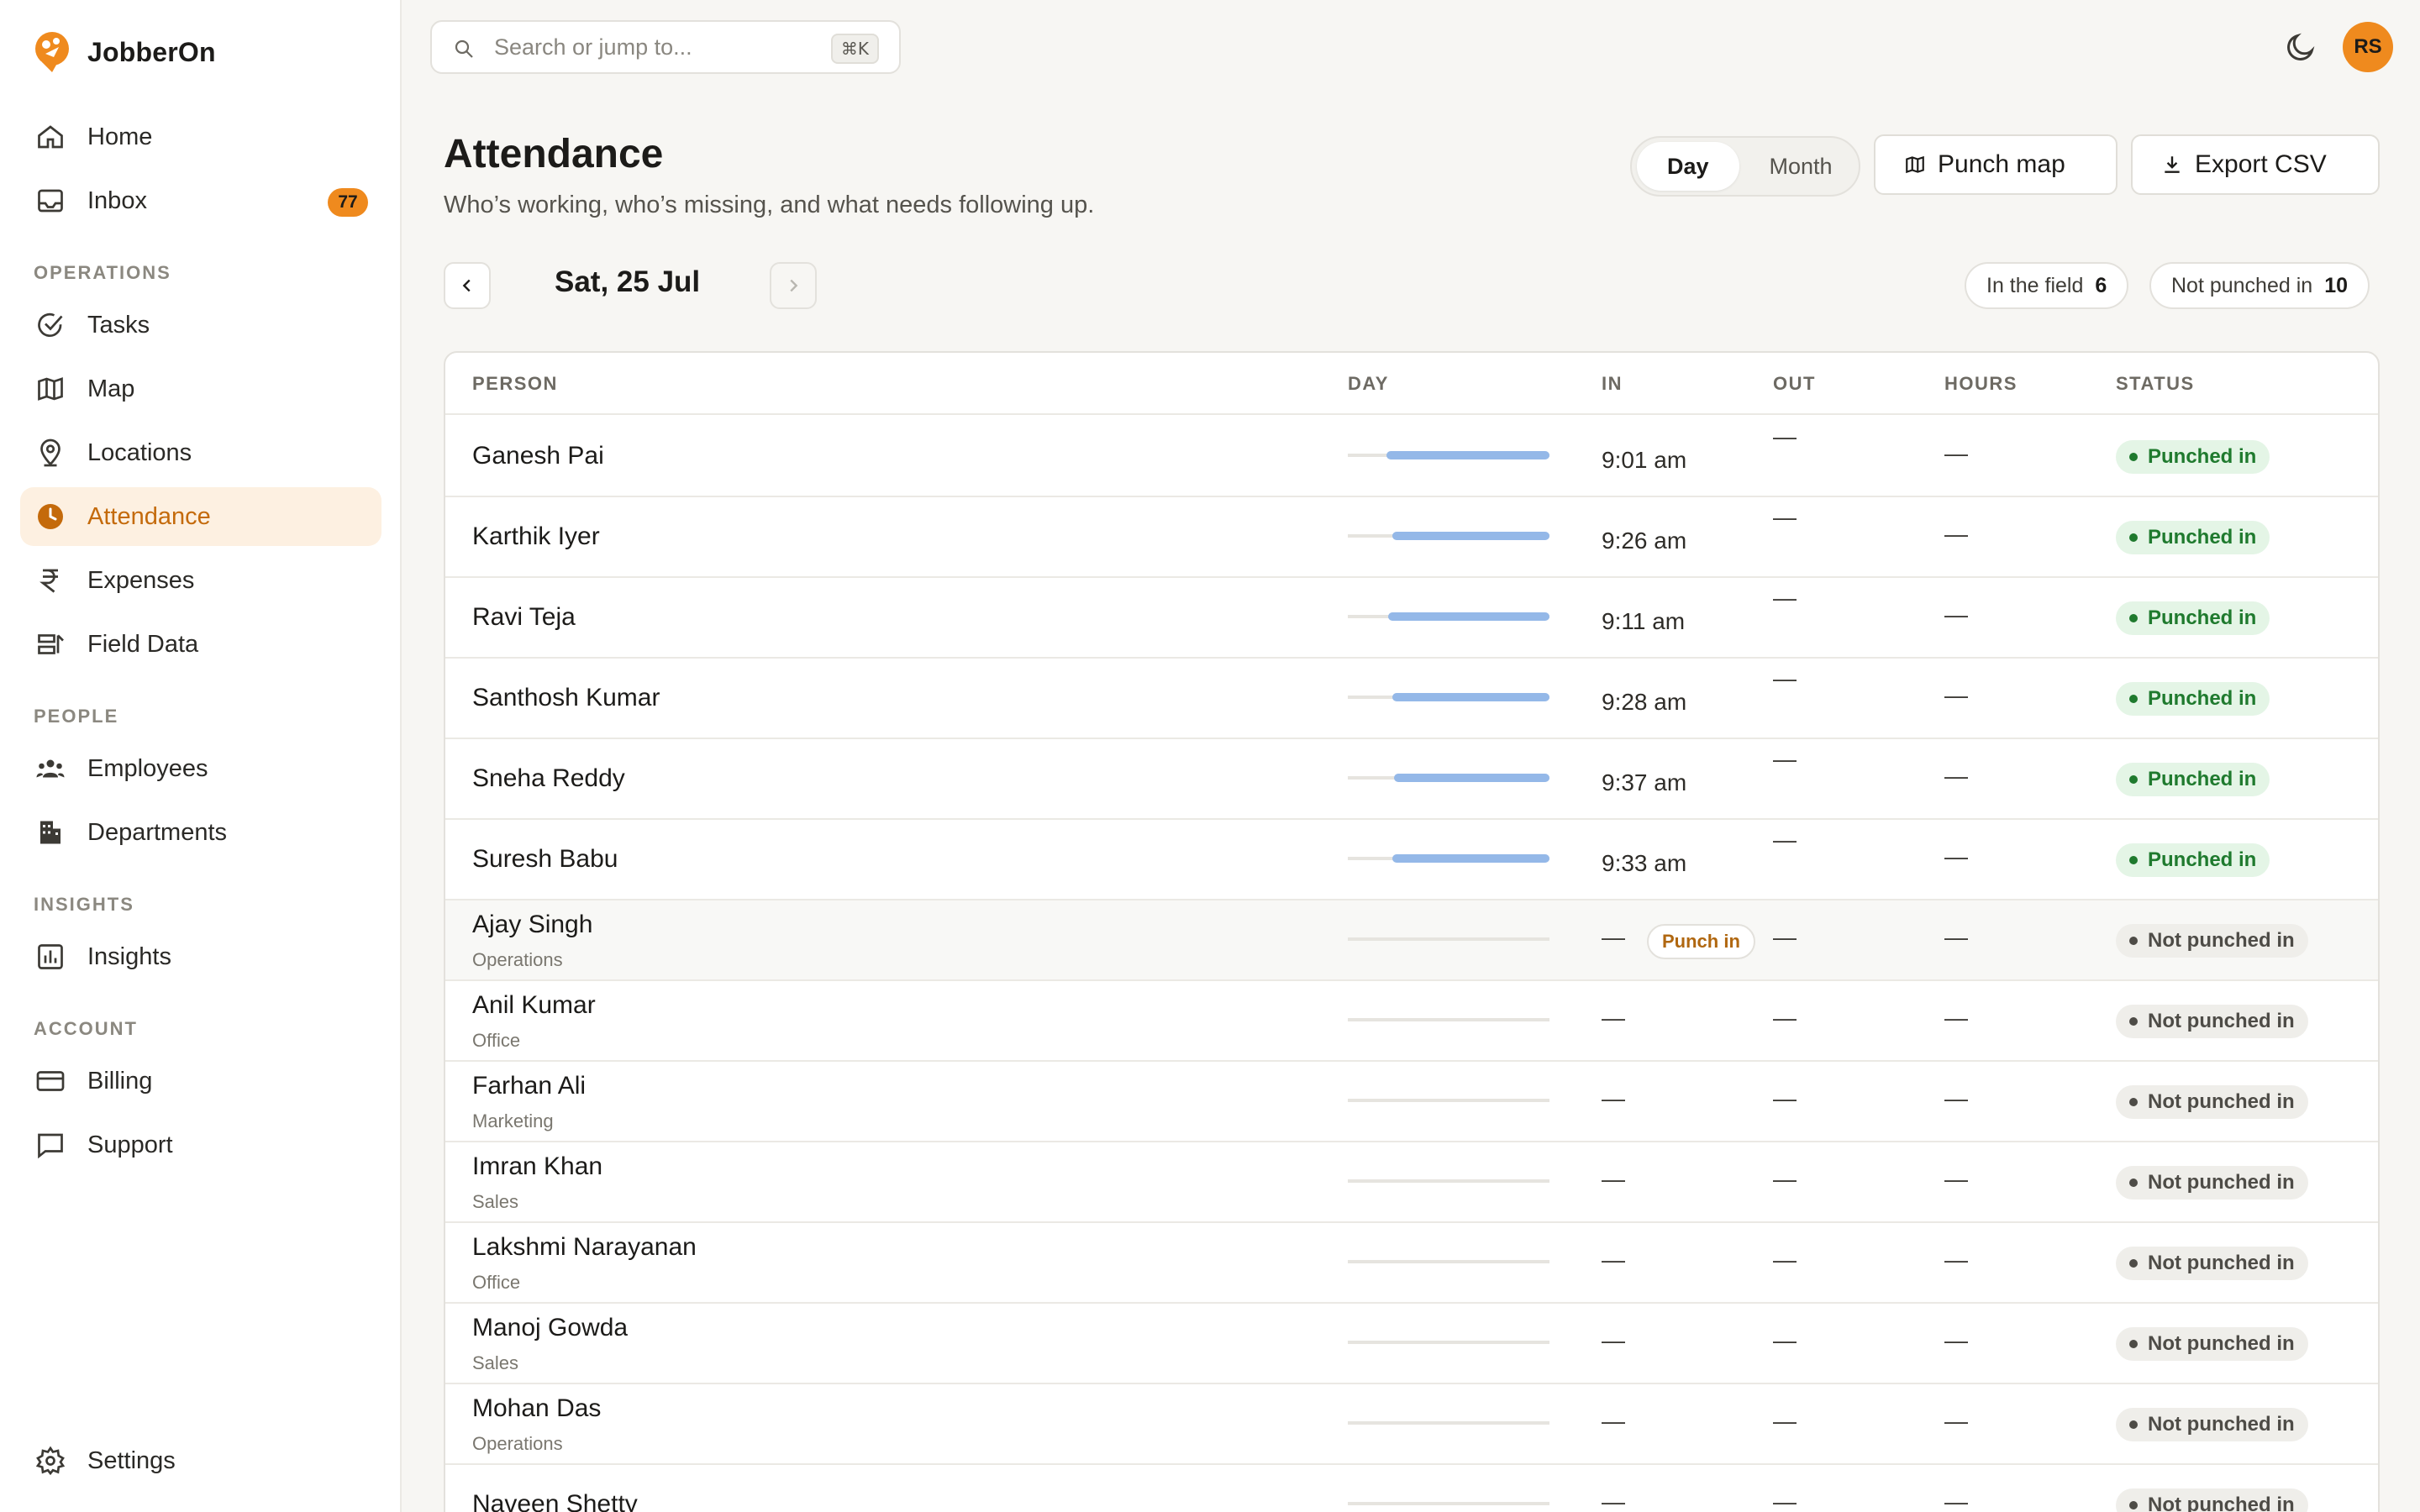 The width and height of the screenshot is (2420, 1512). What do you see at coordinates (200, 644) in the screenshot?
I see `nav-field-data: Field Data` at bounding box center [200, 644].